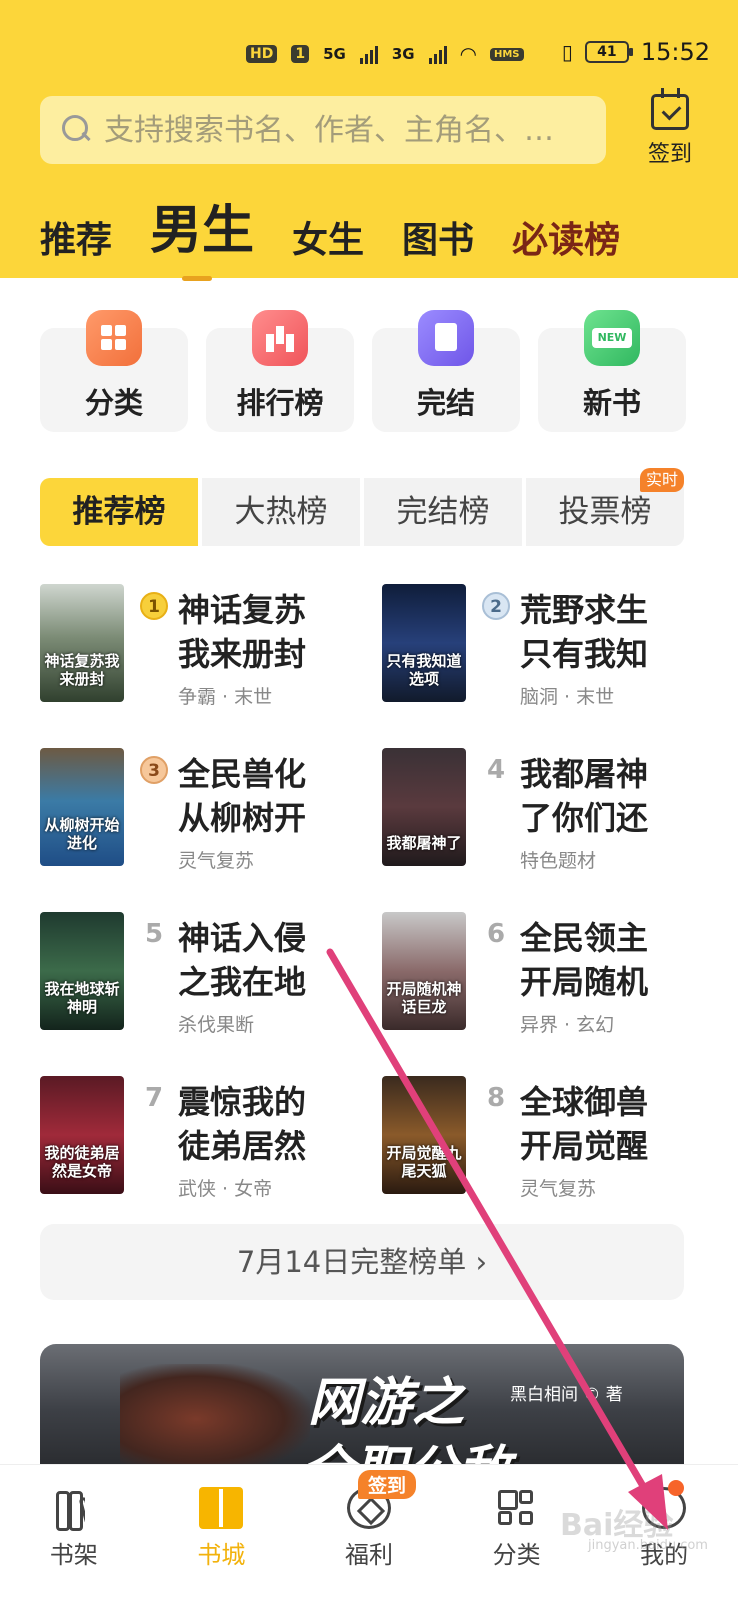 This screenshot has height=1600, width=738. I want to click on book-tags: 杀伐果断, so click(216, 1025).